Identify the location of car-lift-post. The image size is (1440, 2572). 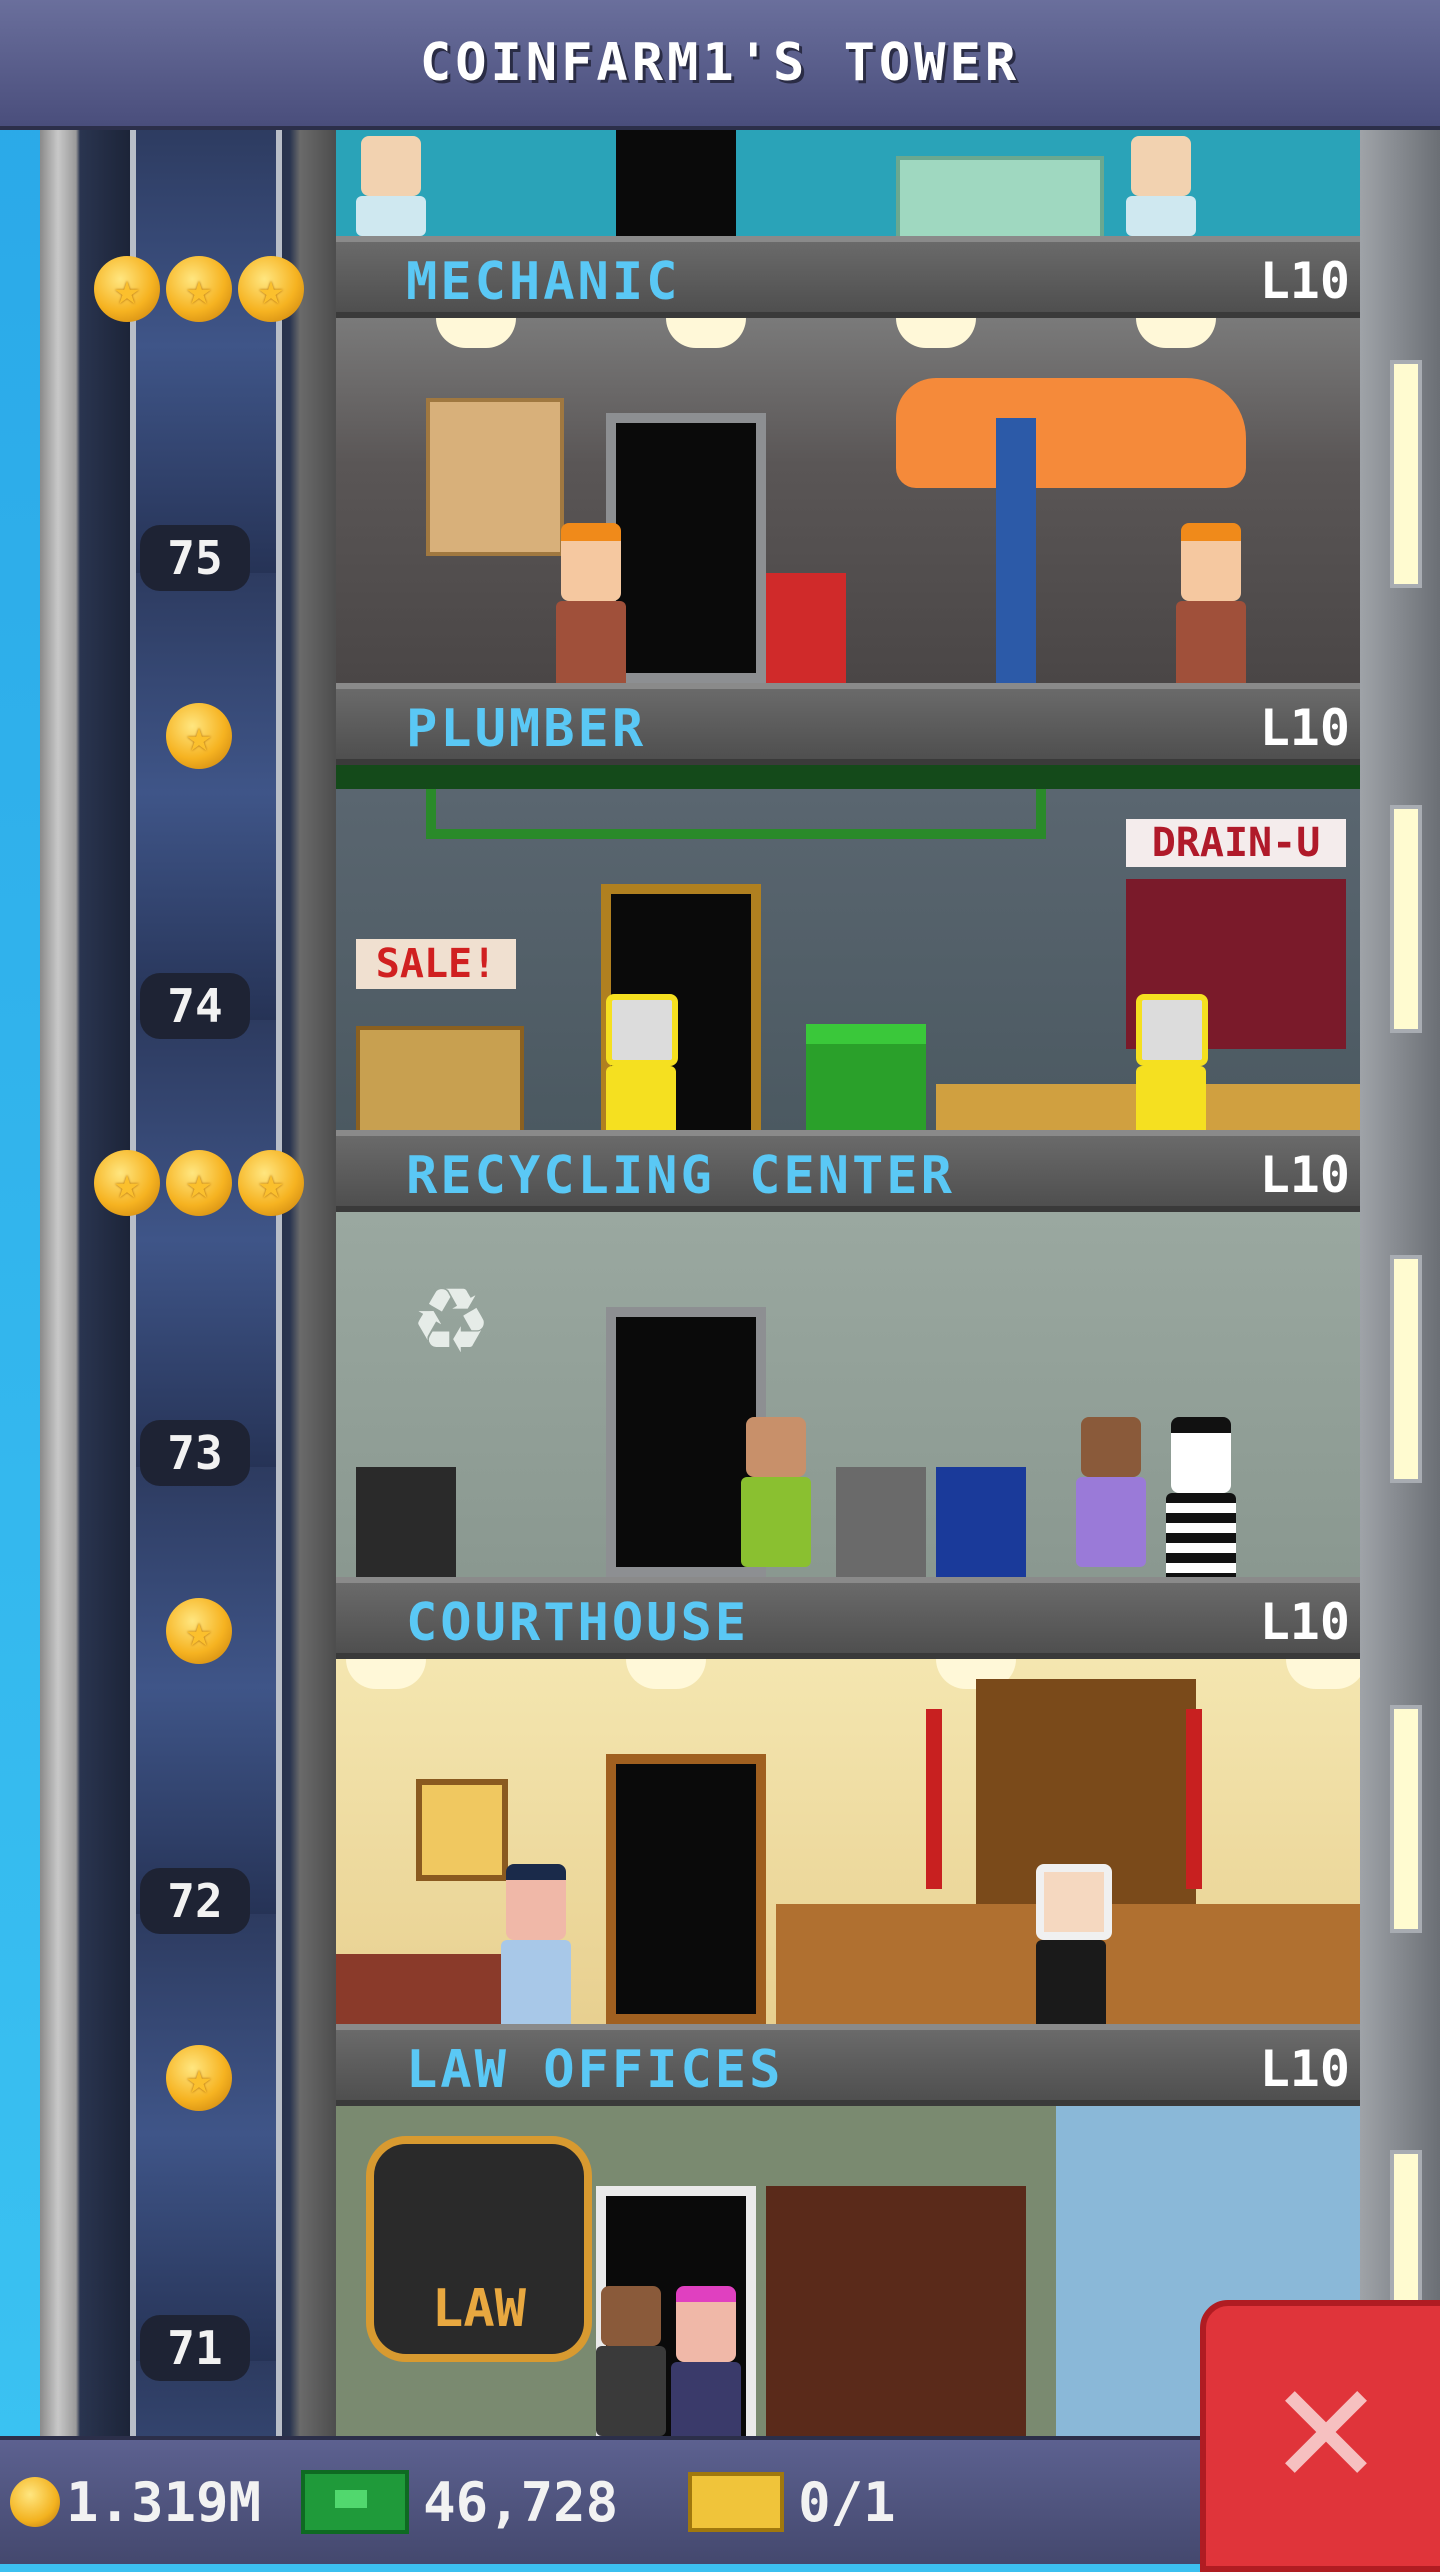
(1016, 550).